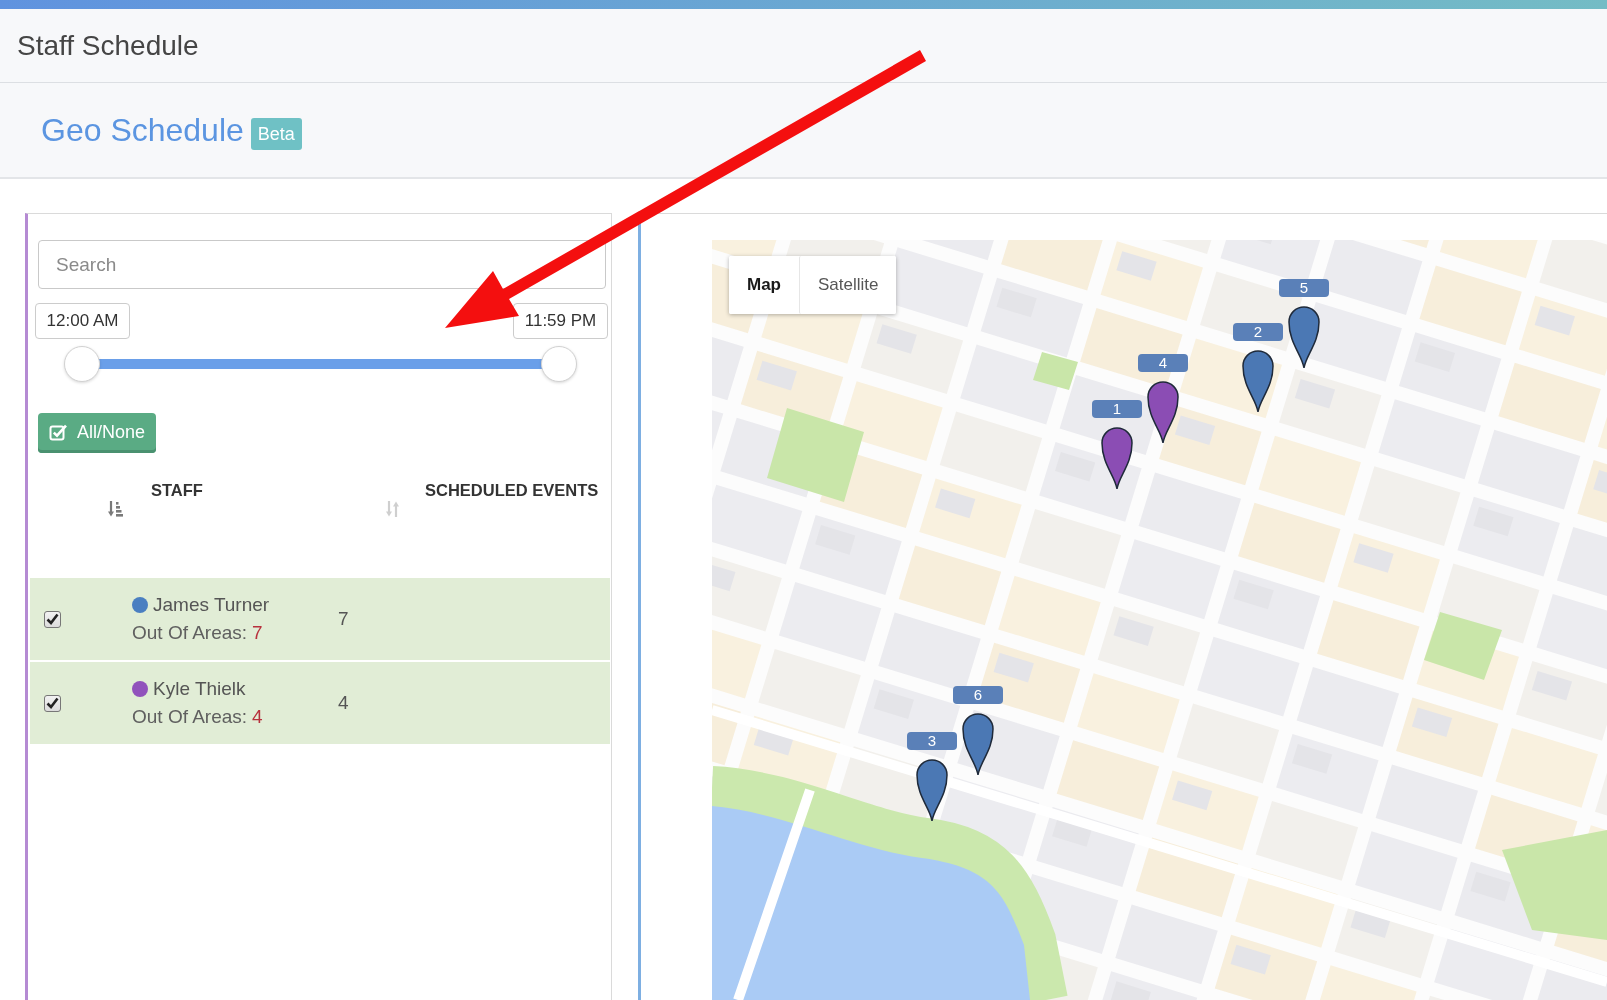 The image size is (1607, 1000). What do you see at coordinates (58, 432) in the screenshot?
I see `check-square-icon` at bounding box center [58, 432].